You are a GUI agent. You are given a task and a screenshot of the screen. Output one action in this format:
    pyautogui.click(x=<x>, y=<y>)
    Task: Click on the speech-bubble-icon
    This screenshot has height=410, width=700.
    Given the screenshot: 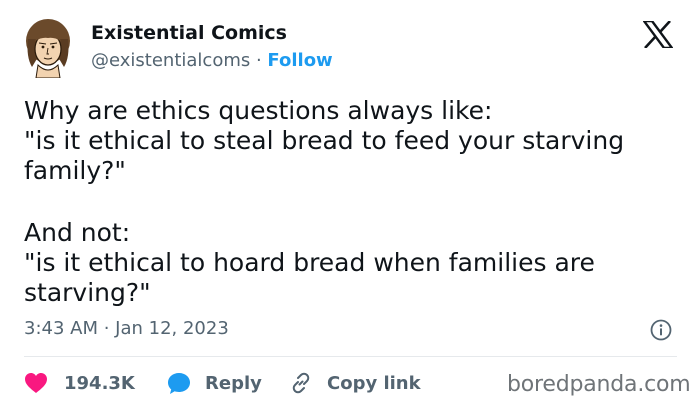 What is the action you would take?
    pyautogui.click(x=179, y=383)
    